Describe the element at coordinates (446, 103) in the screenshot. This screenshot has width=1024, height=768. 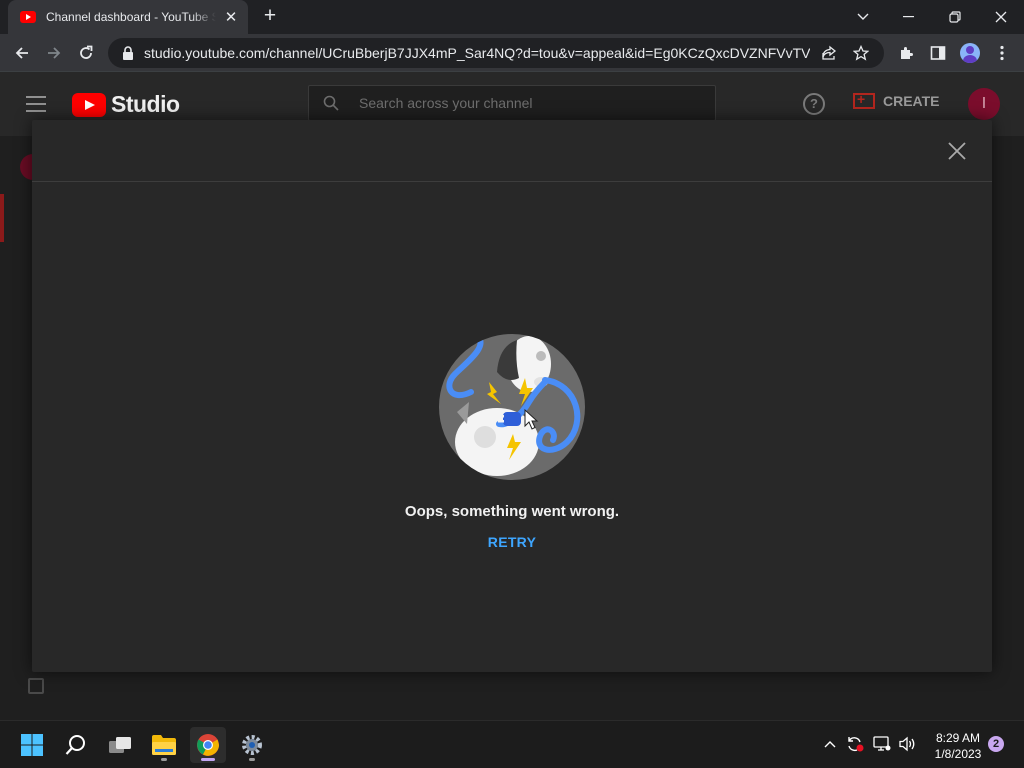
I see `search-placeholder: Search across your channel` at that location.